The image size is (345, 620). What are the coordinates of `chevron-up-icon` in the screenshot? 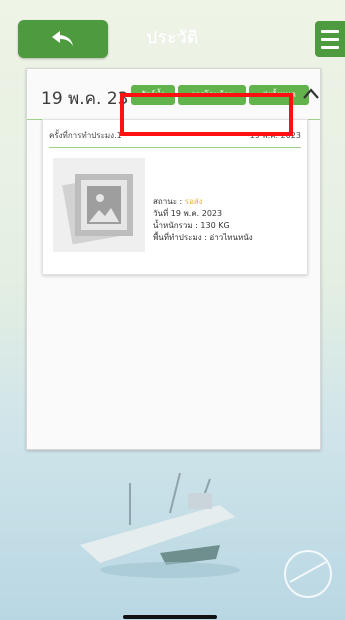 It's located at (311, 94).